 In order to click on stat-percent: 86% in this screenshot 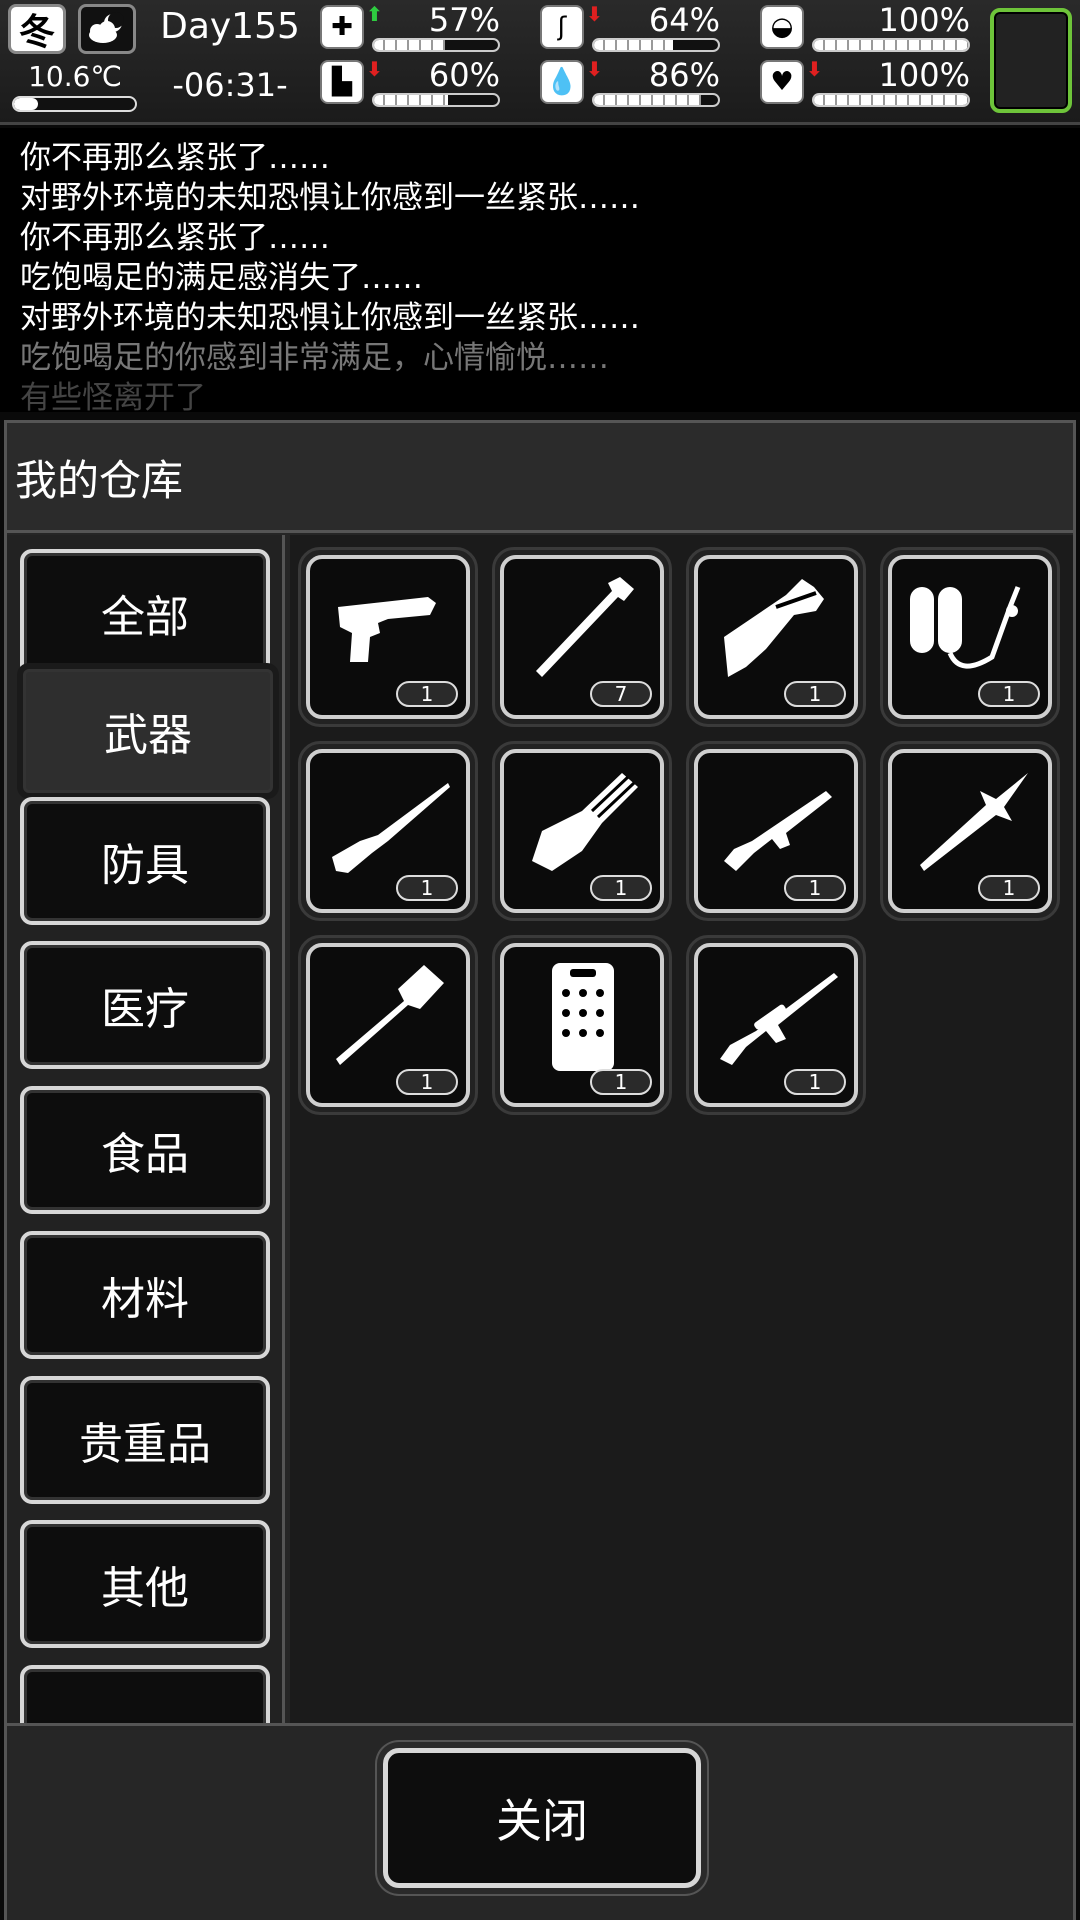, I will do `click(684, 75)`.